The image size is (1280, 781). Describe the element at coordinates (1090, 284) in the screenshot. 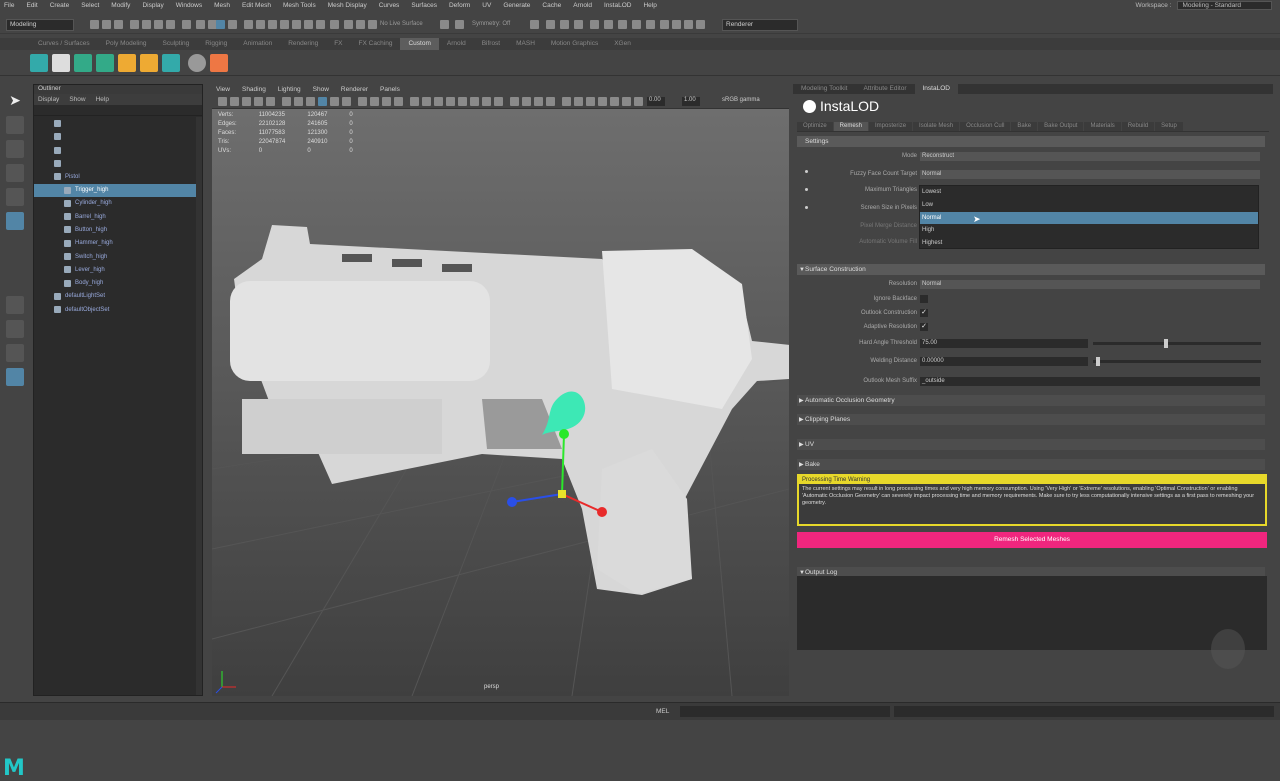

I see `resolution-dropdown: Normal` at that location.